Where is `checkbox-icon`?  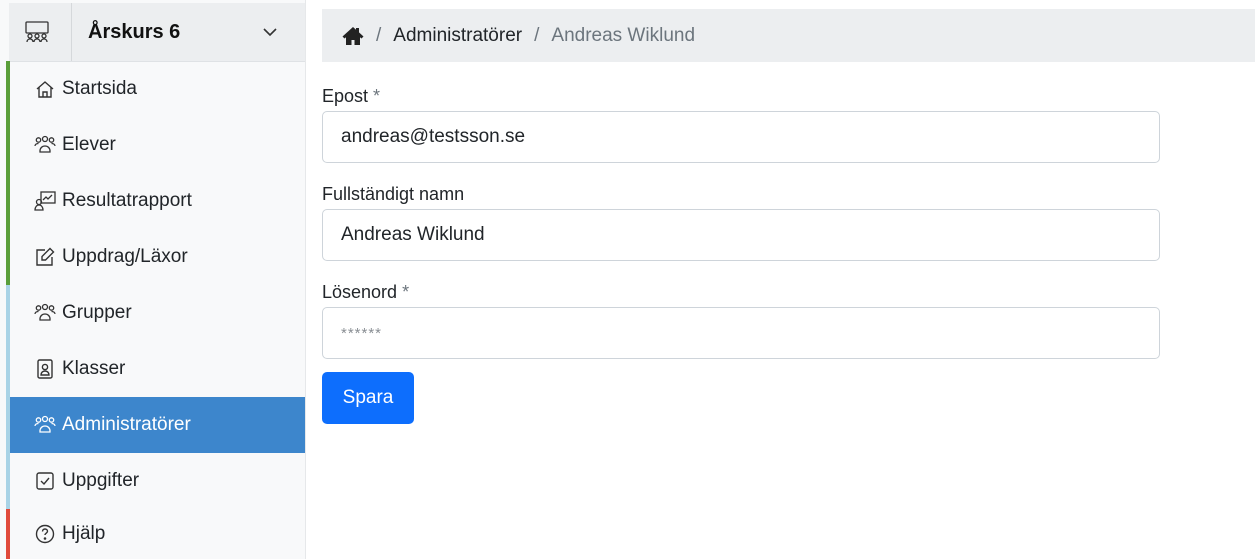
checkbox-icon is located at coordinates (45, 481).